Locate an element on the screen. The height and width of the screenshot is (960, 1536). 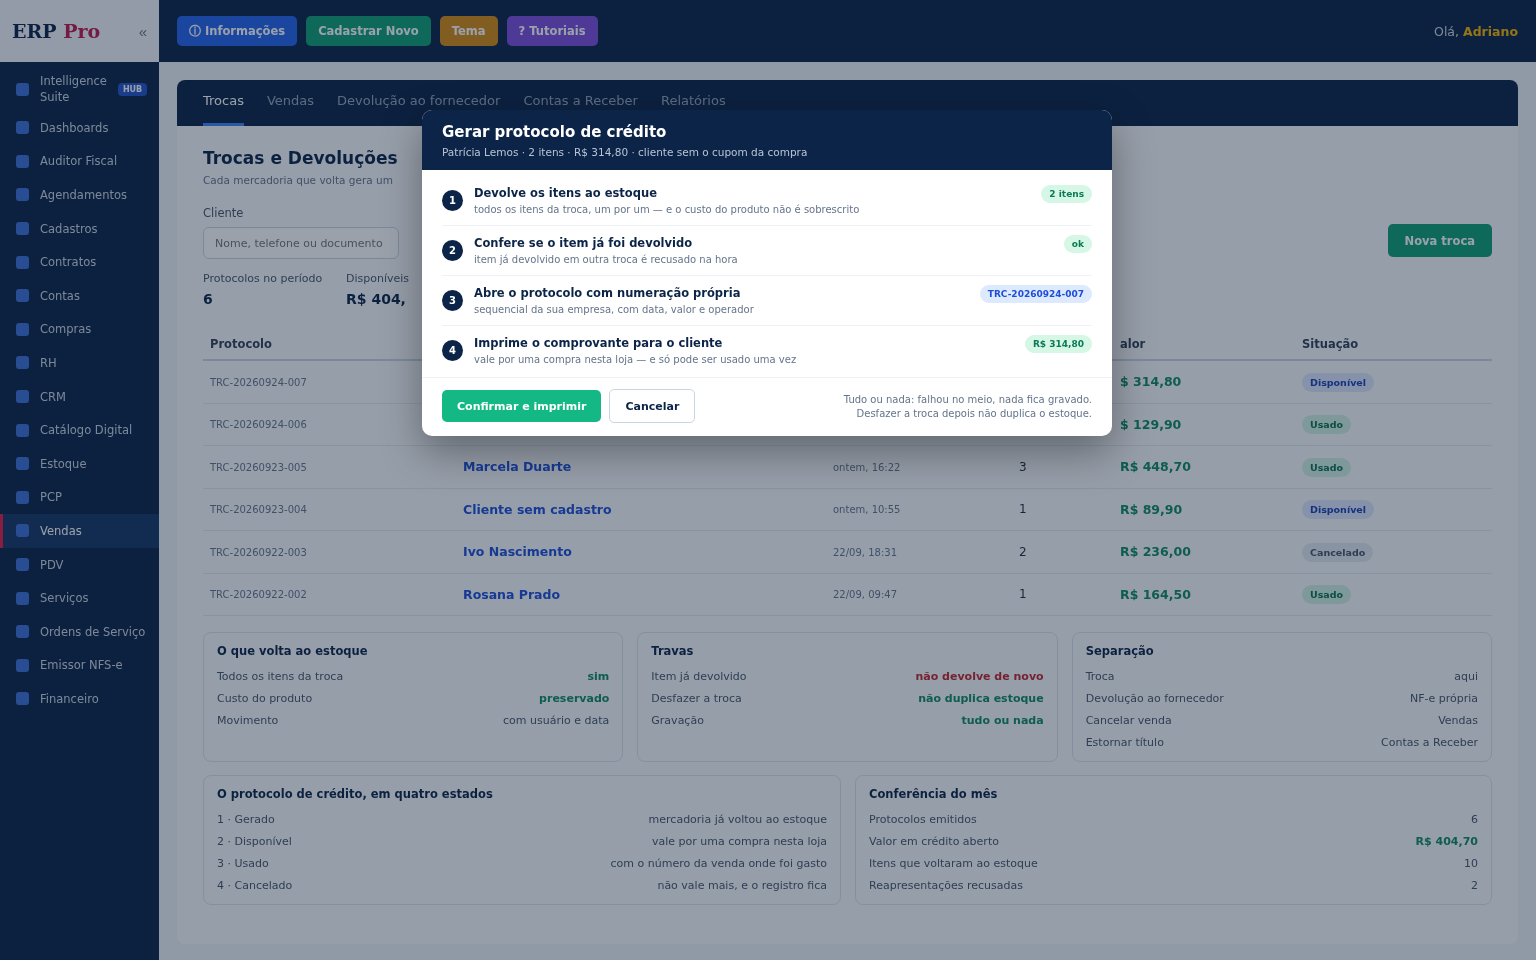
sidebar-item: Financeiro is located at coordinates (79, 699).